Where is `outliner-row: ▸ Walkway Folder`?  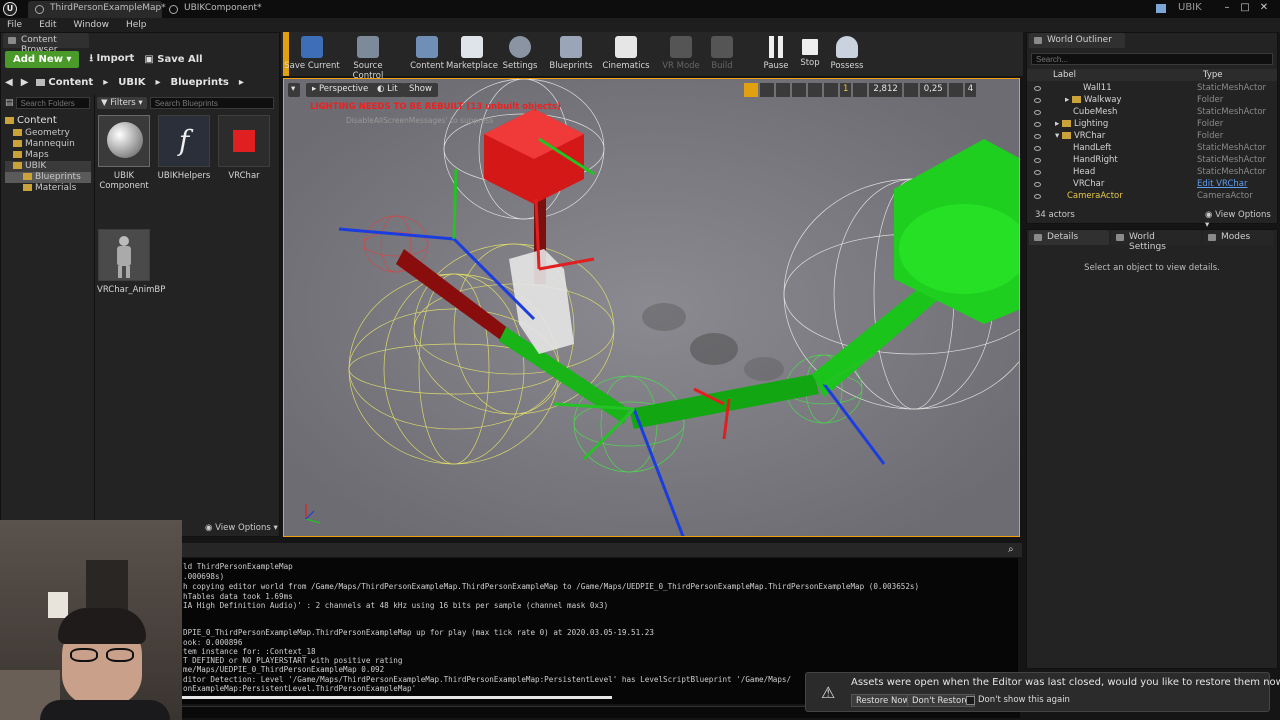
outliner-row: ▸ Walkway Folder is located at coordinates (1152, 101).